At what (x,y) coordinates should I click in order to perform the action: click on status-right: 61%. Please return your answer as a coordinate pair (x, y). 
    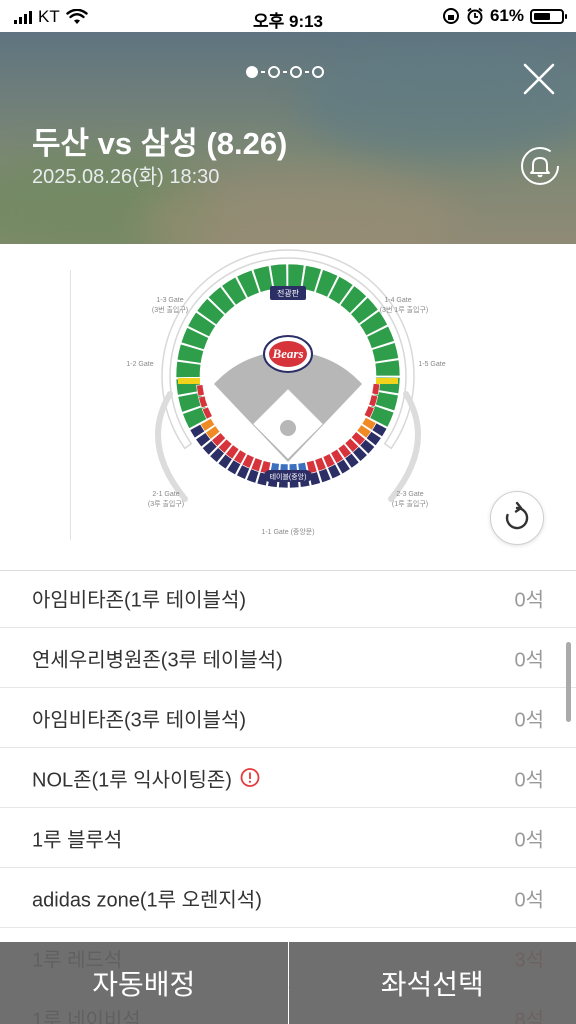
    Looking at the image, I should click on (504, 16).